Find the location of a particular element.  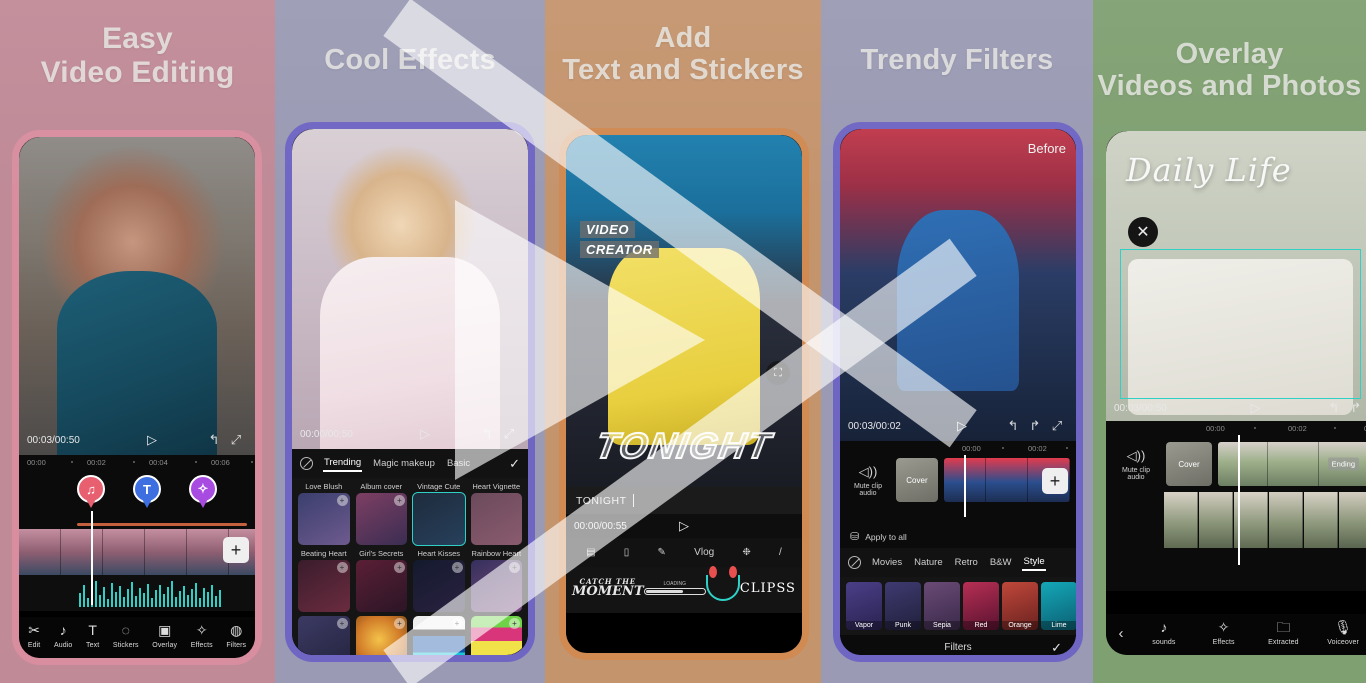

tab-templates-icon: ▤ is located at coordinates (590, 552).